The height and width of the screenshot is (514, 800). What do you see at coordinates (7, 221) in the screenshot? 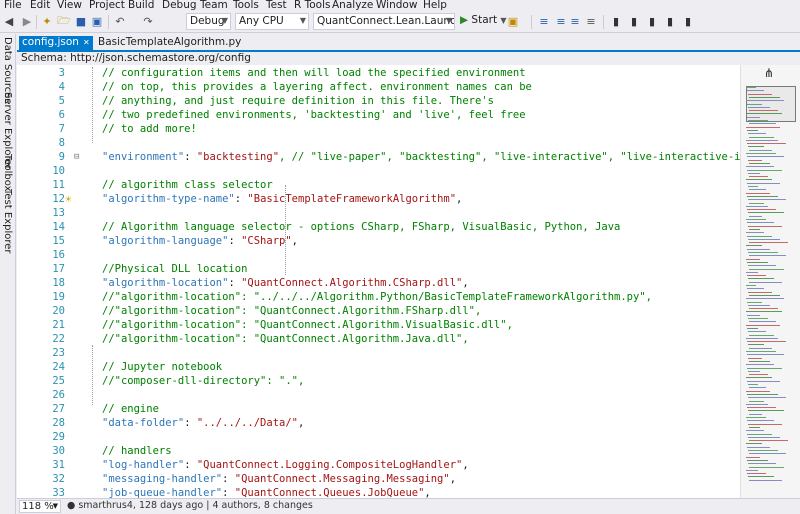
I see `tool-tab-test-explorer: Test Explorer` at bounding box center [7, 221].